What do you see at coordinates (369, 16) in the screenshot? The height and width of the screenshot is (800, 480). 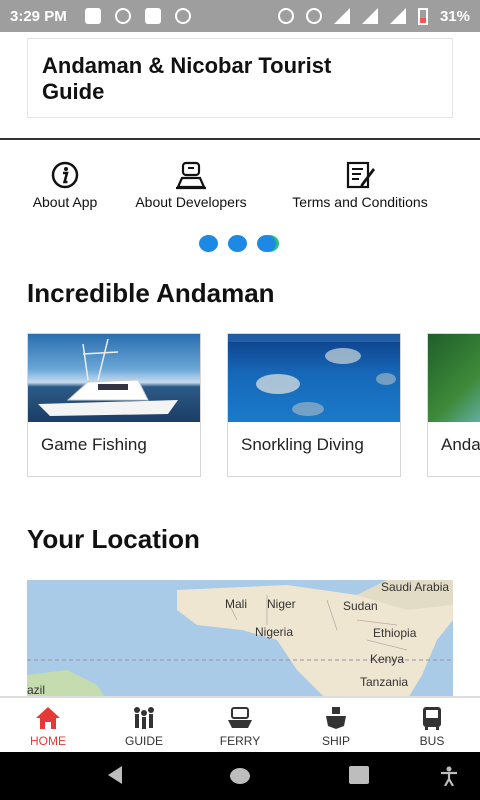 I see `signal-icon` at bounding box center [369, 16].